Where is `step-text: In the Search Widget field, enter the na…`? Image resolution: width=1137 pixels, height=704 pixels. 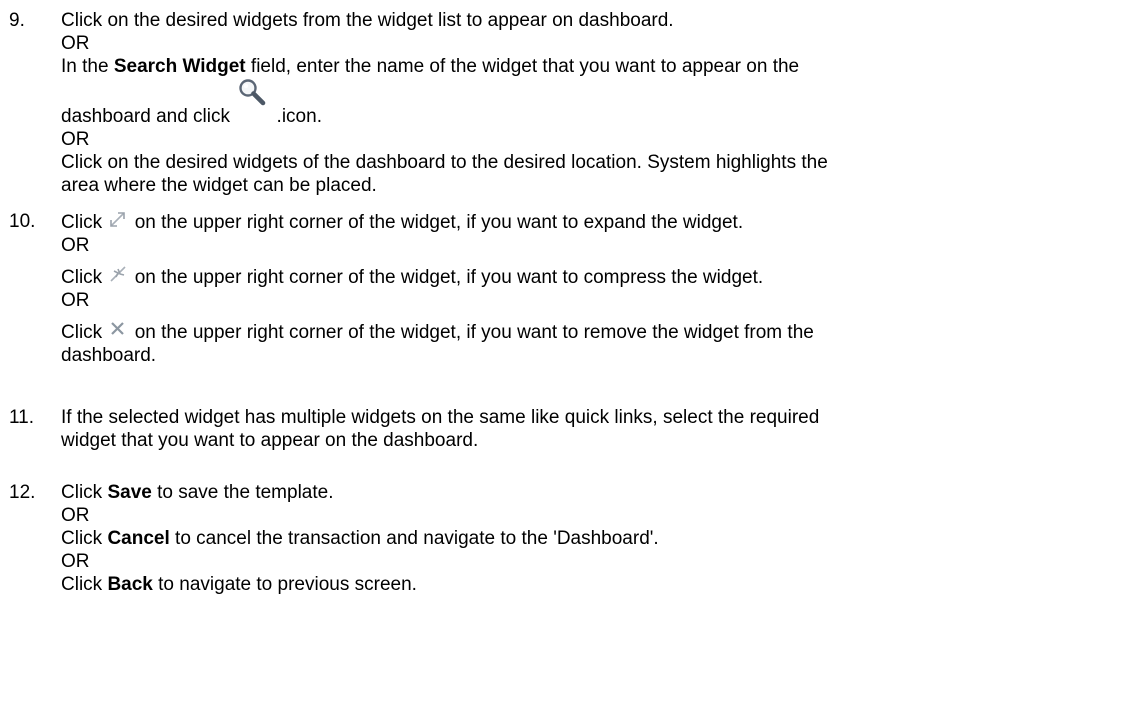 step-text: In the Search Widget field, enter the na… is located at coordinates (430, 66).